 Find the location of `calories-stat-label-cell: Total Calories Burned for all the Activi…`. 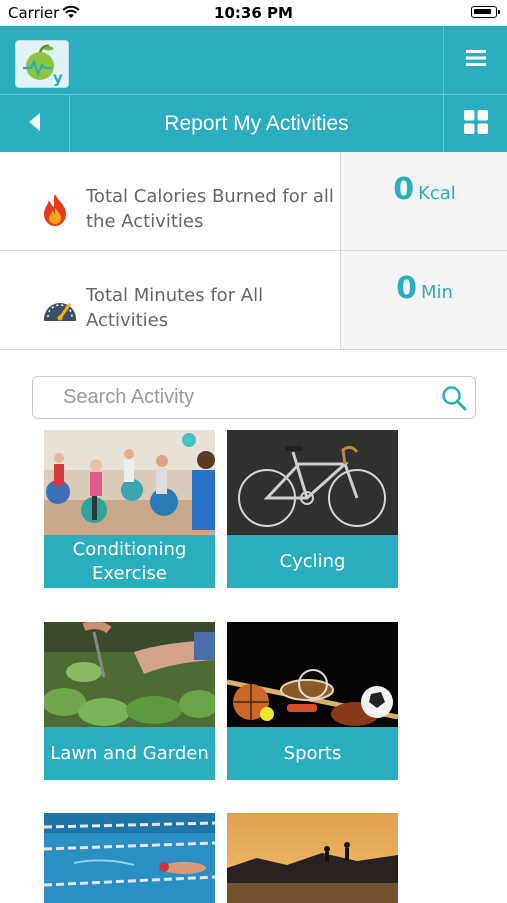

calories-stat-label-cell: Total Calories Burned for all the Activi… is located at coordinates (170, 201).